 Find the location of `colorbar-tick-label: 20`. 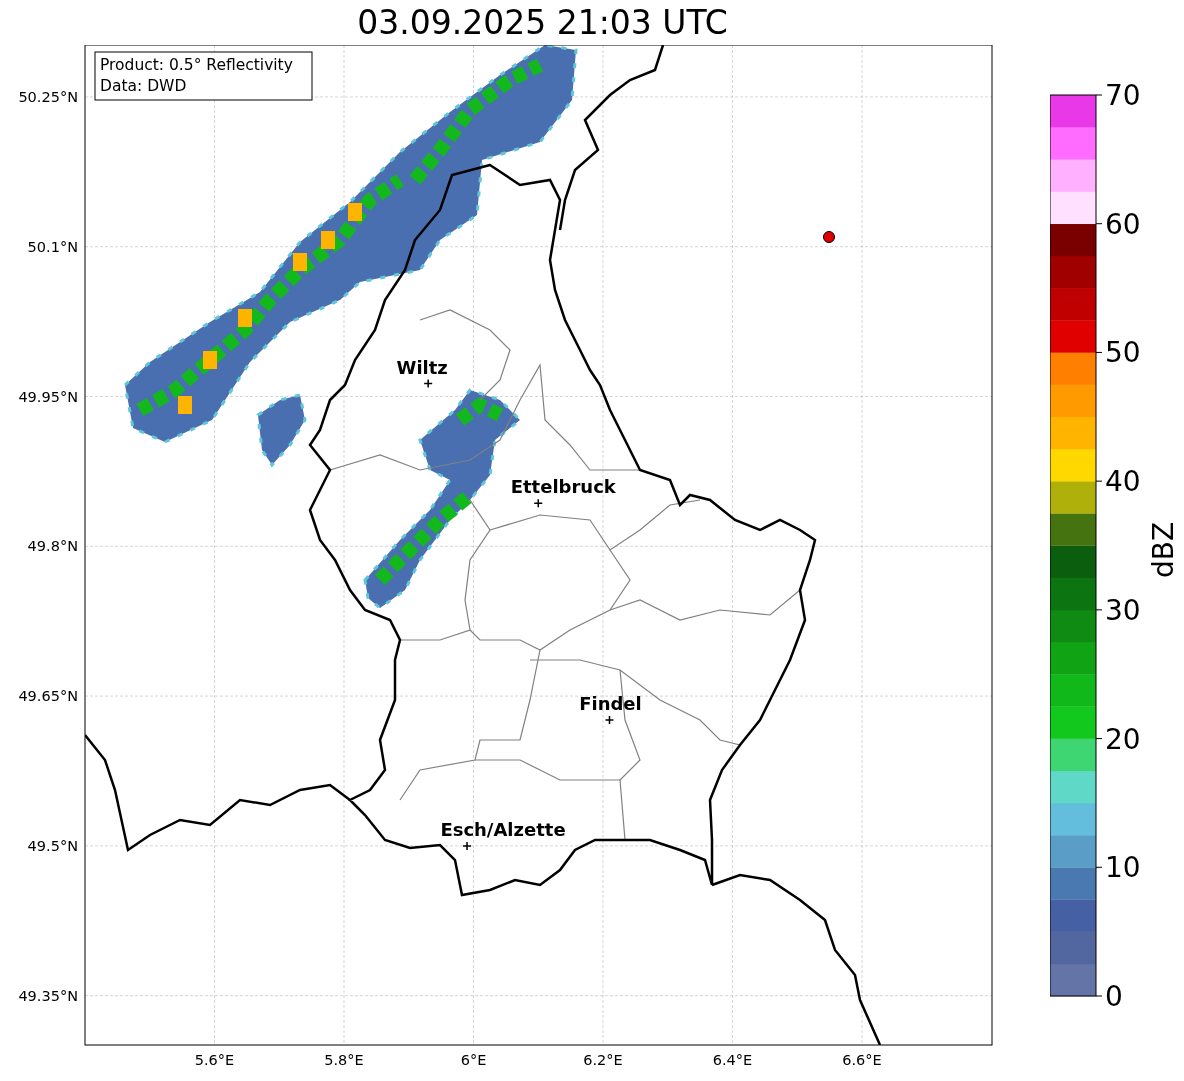

colorbar-tick-label: 20 is located at coordinates (1123, 739).